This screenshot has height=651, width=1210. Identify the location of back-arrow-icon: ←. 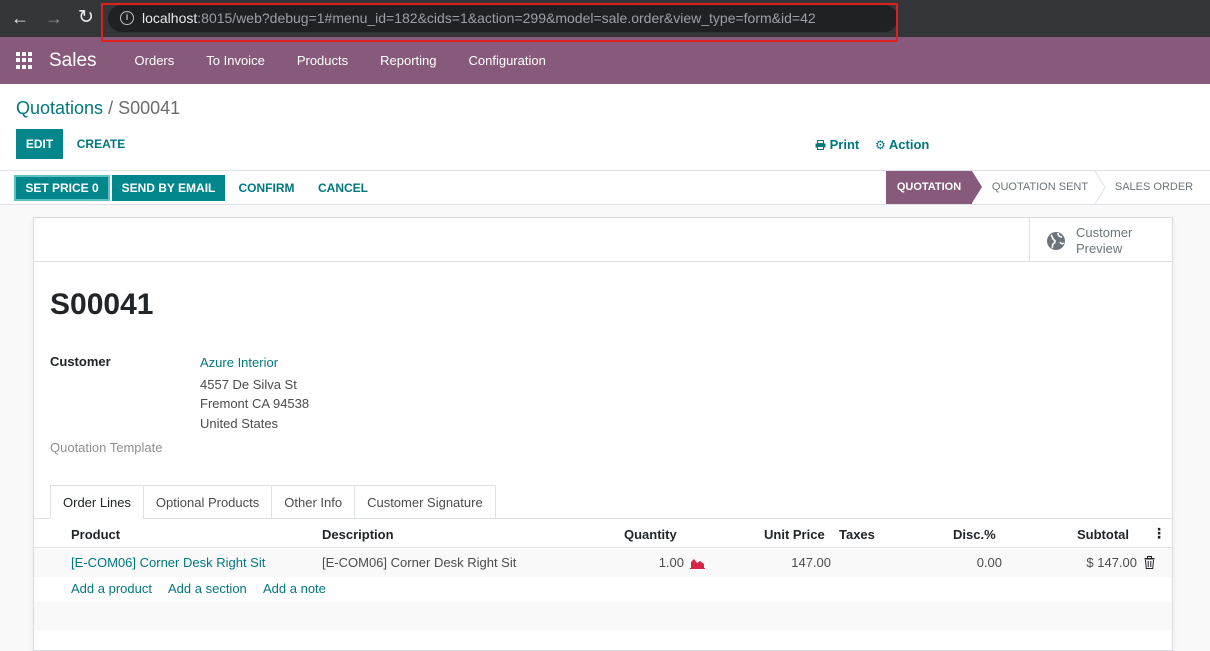
(20, 18).